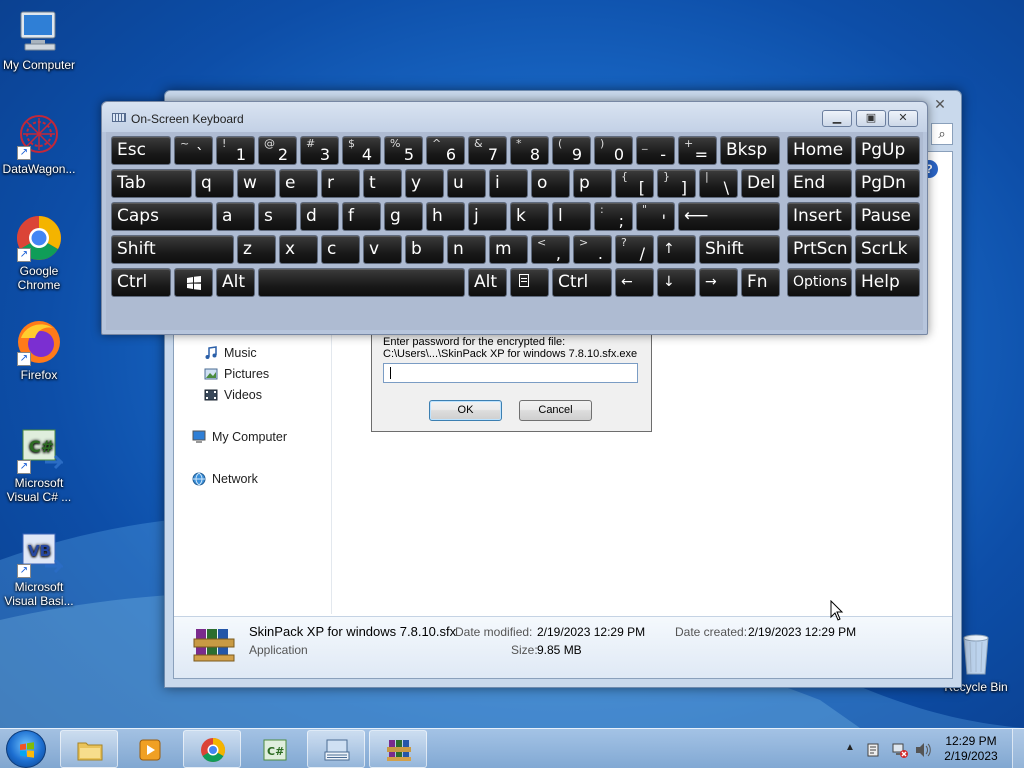 The image size is (1024, 768). Describe the element at coordinates (340, 183) in the screenshot. I see `key-r: r` at that location.